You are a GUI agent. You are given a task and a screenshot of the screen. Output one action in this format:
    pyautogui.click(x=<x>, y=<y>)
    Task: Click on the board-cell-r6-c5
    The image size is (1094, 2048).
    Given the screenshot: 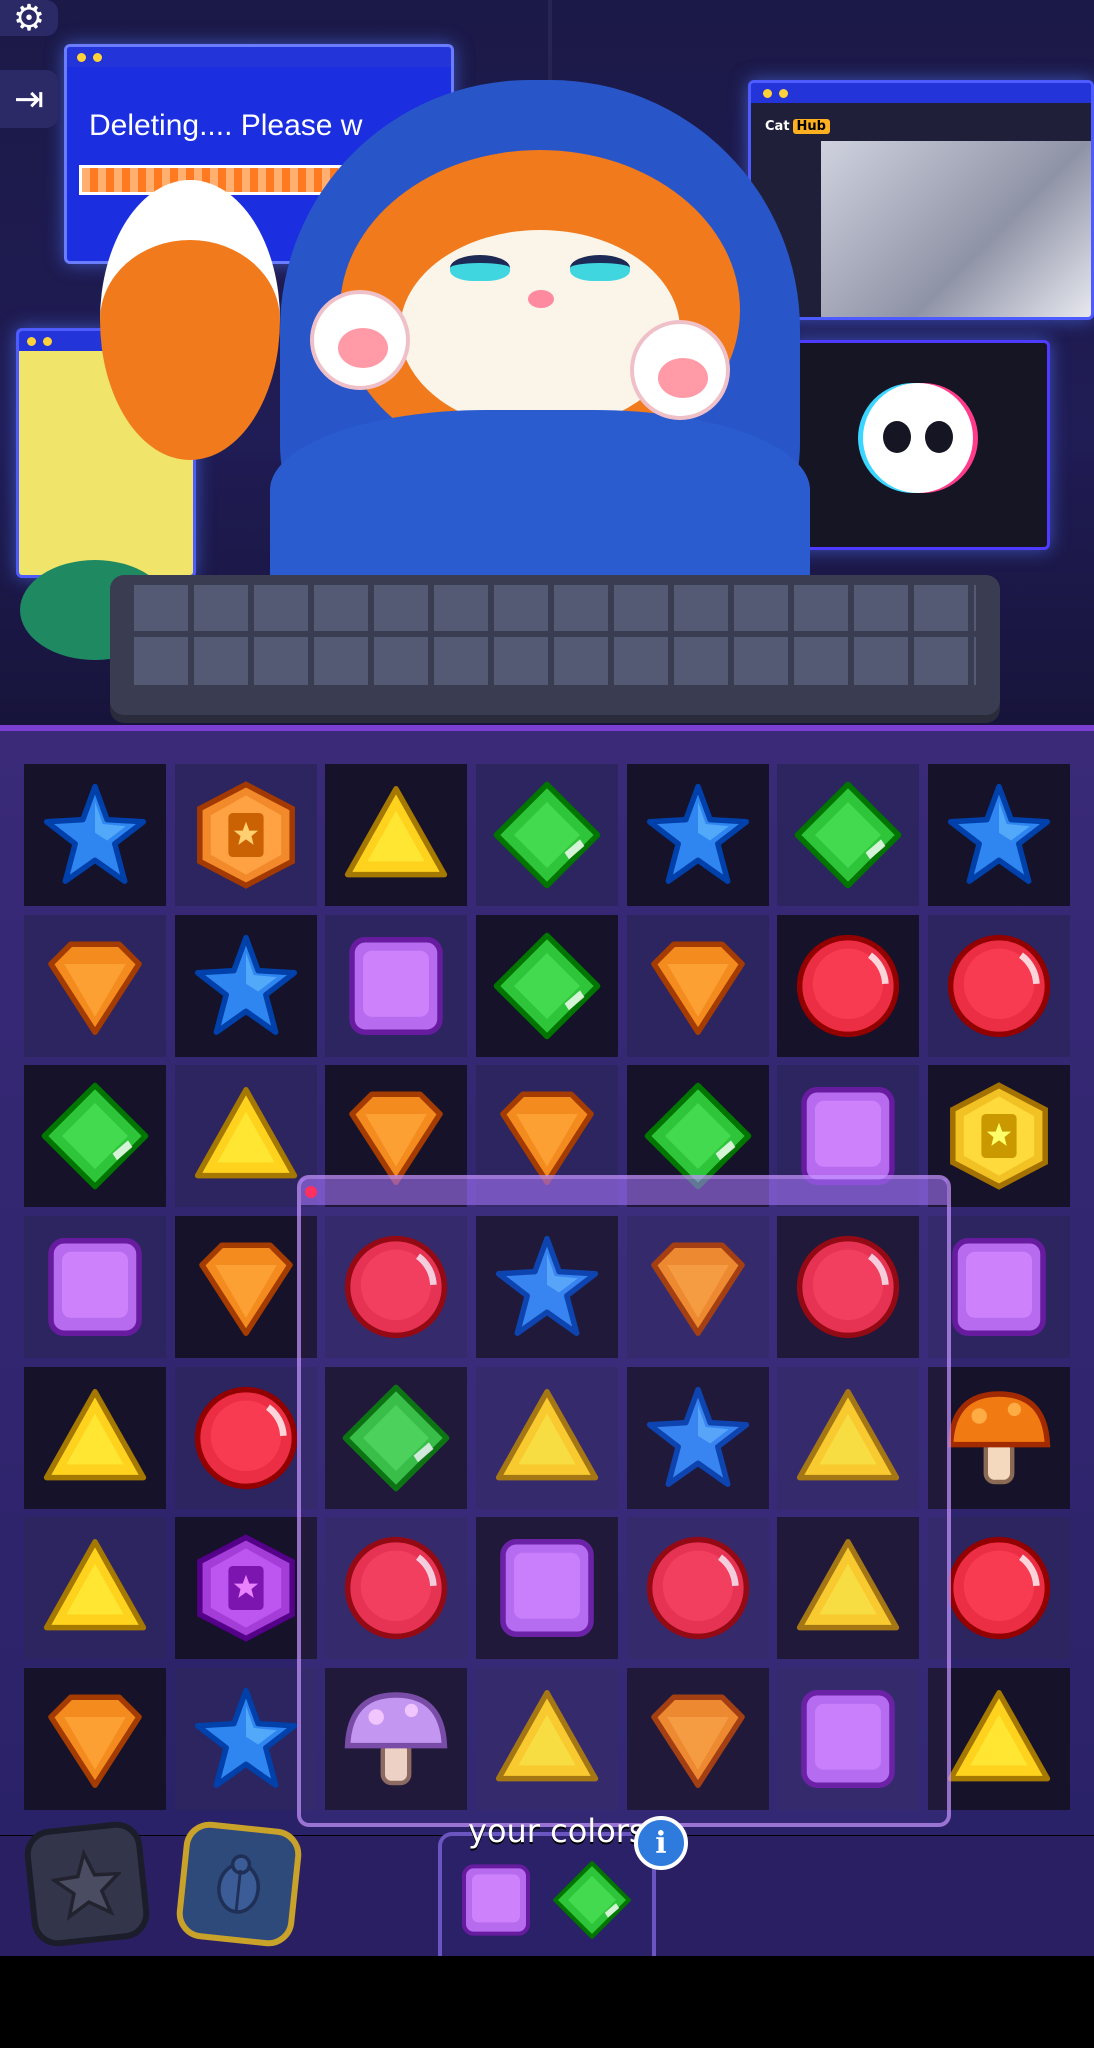 What is the action you would take?
    pyautogui.click(x=697, y=1588)
    